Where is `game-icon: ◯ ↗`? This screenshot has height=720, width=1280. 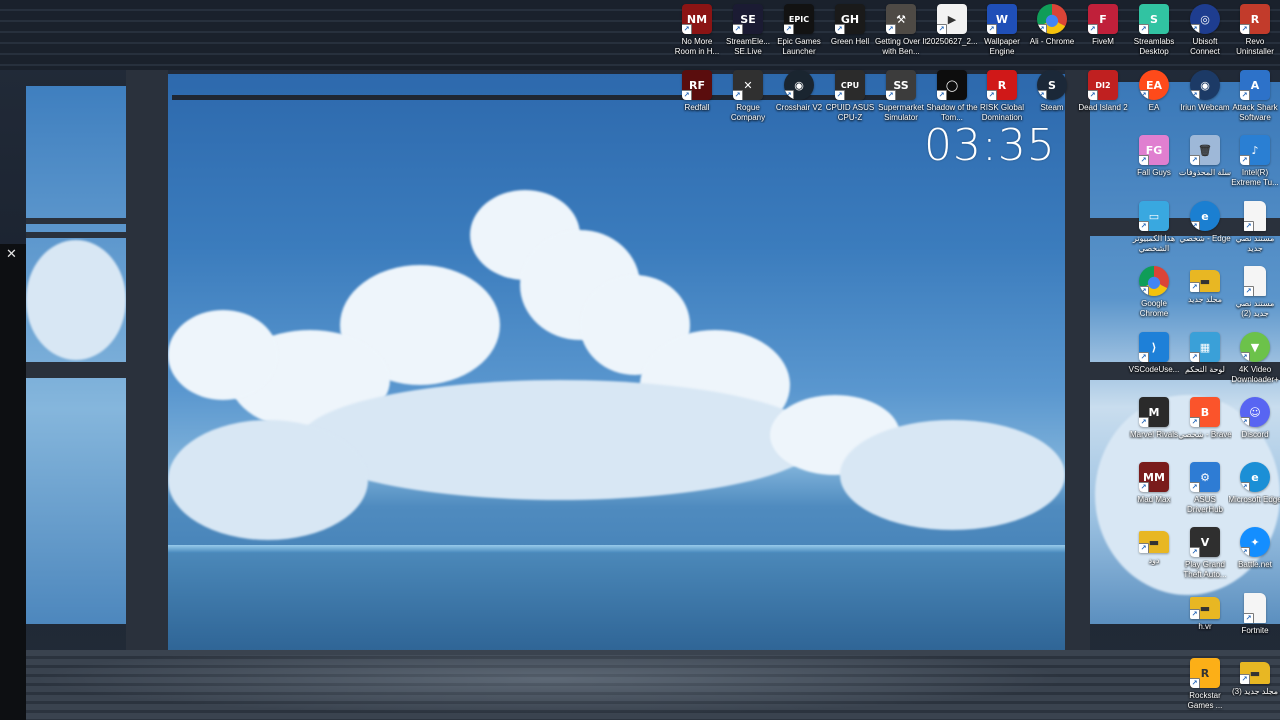 game-icon: ◯ ↗ is located at coordinates (952, 85).